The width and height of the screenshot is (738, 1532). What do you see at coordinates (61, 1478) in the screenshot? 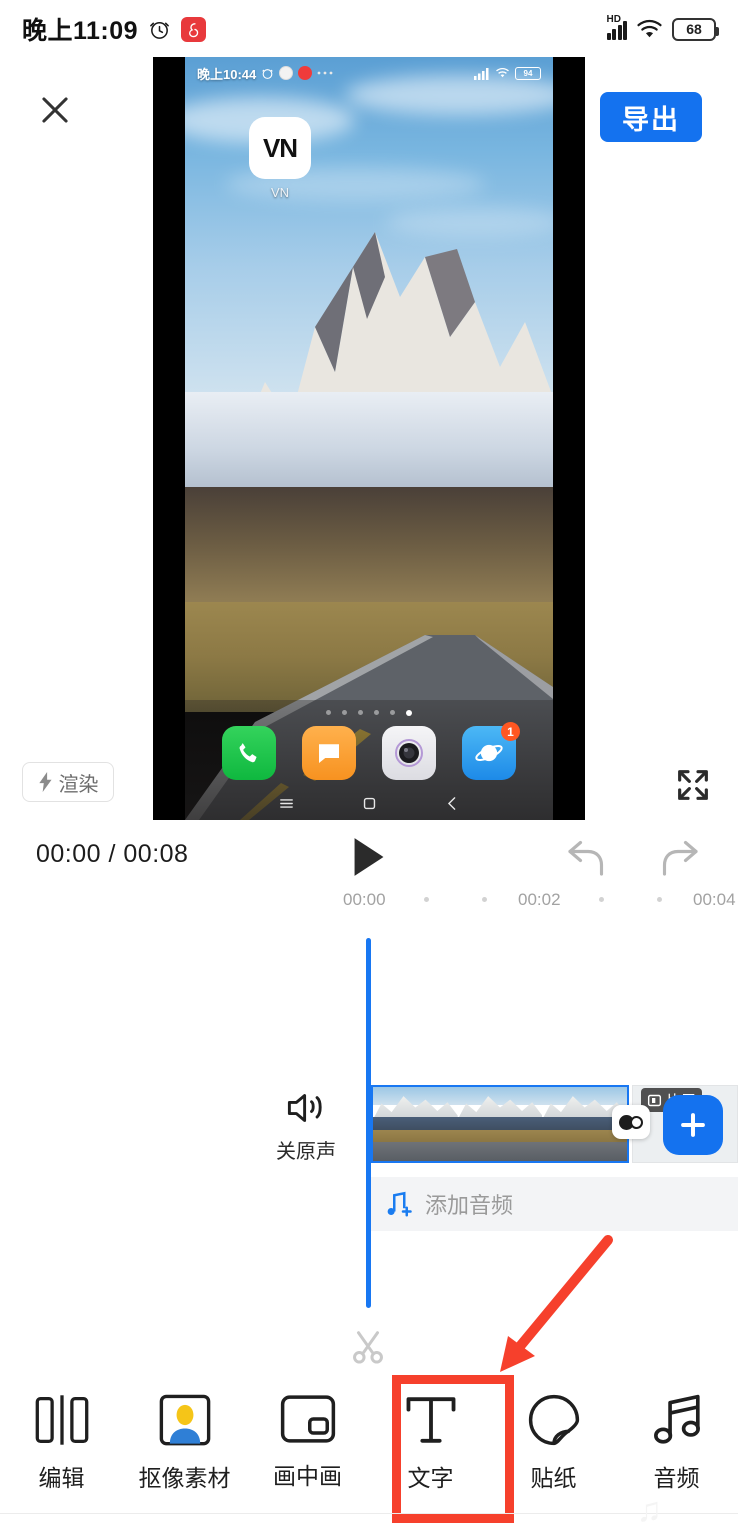
I see `tool-edit-label: 编辑` at bounding box center [61, 1478].